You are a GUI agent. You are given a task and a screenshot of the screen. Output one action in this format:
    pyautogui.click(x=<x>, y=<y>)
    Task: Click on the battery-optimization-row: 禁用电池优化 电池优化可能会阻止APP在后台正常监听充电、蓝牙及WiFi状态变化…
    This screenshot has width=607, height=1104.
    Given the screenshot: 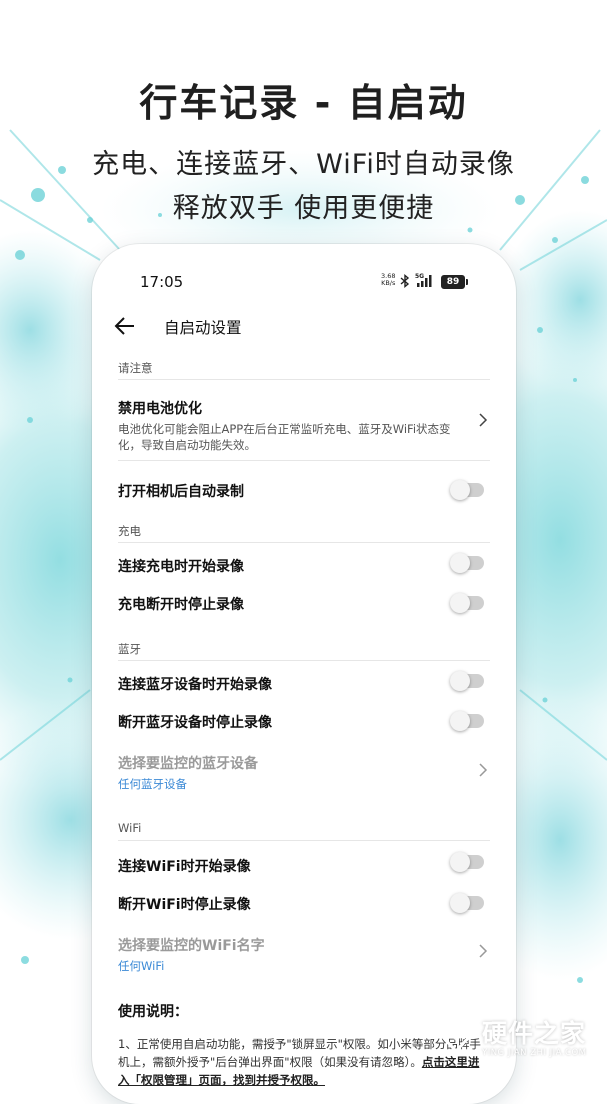 What is the action you would take?
    pyautogui.click(x=304, y=420)
    